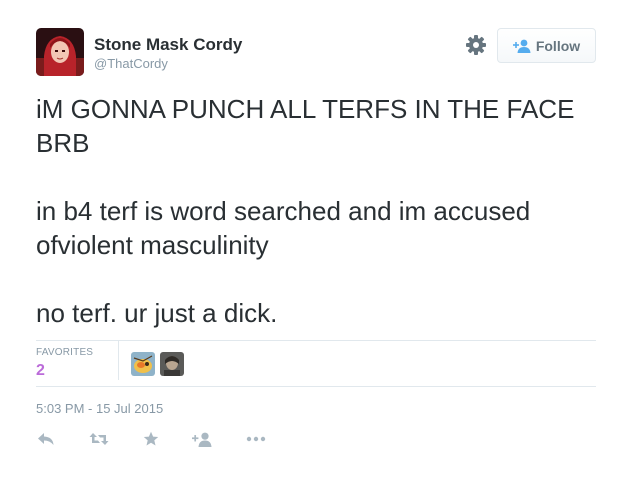 The height and width of the screenshot is (481, 630). I want to click on star-icon, so click(151, 439).